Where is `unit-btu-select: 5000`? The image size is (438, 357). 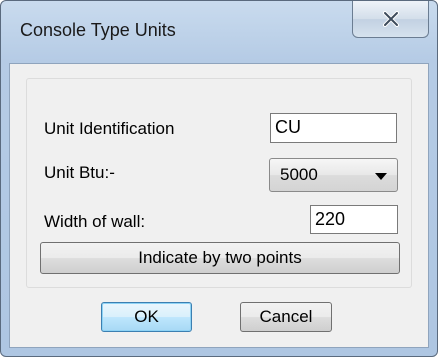
unit-btu-select: 5000 is located at coordinates (333, 175).